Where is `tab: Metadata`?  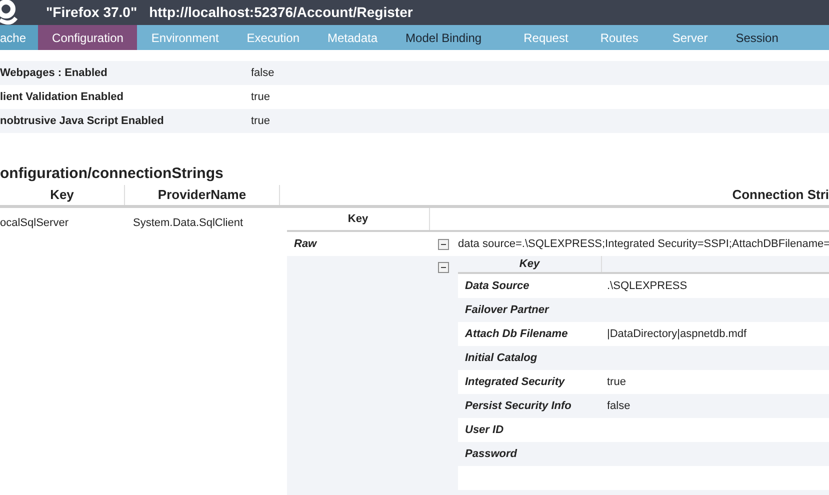 tab: Metadata is located at coordinates (353, 37).